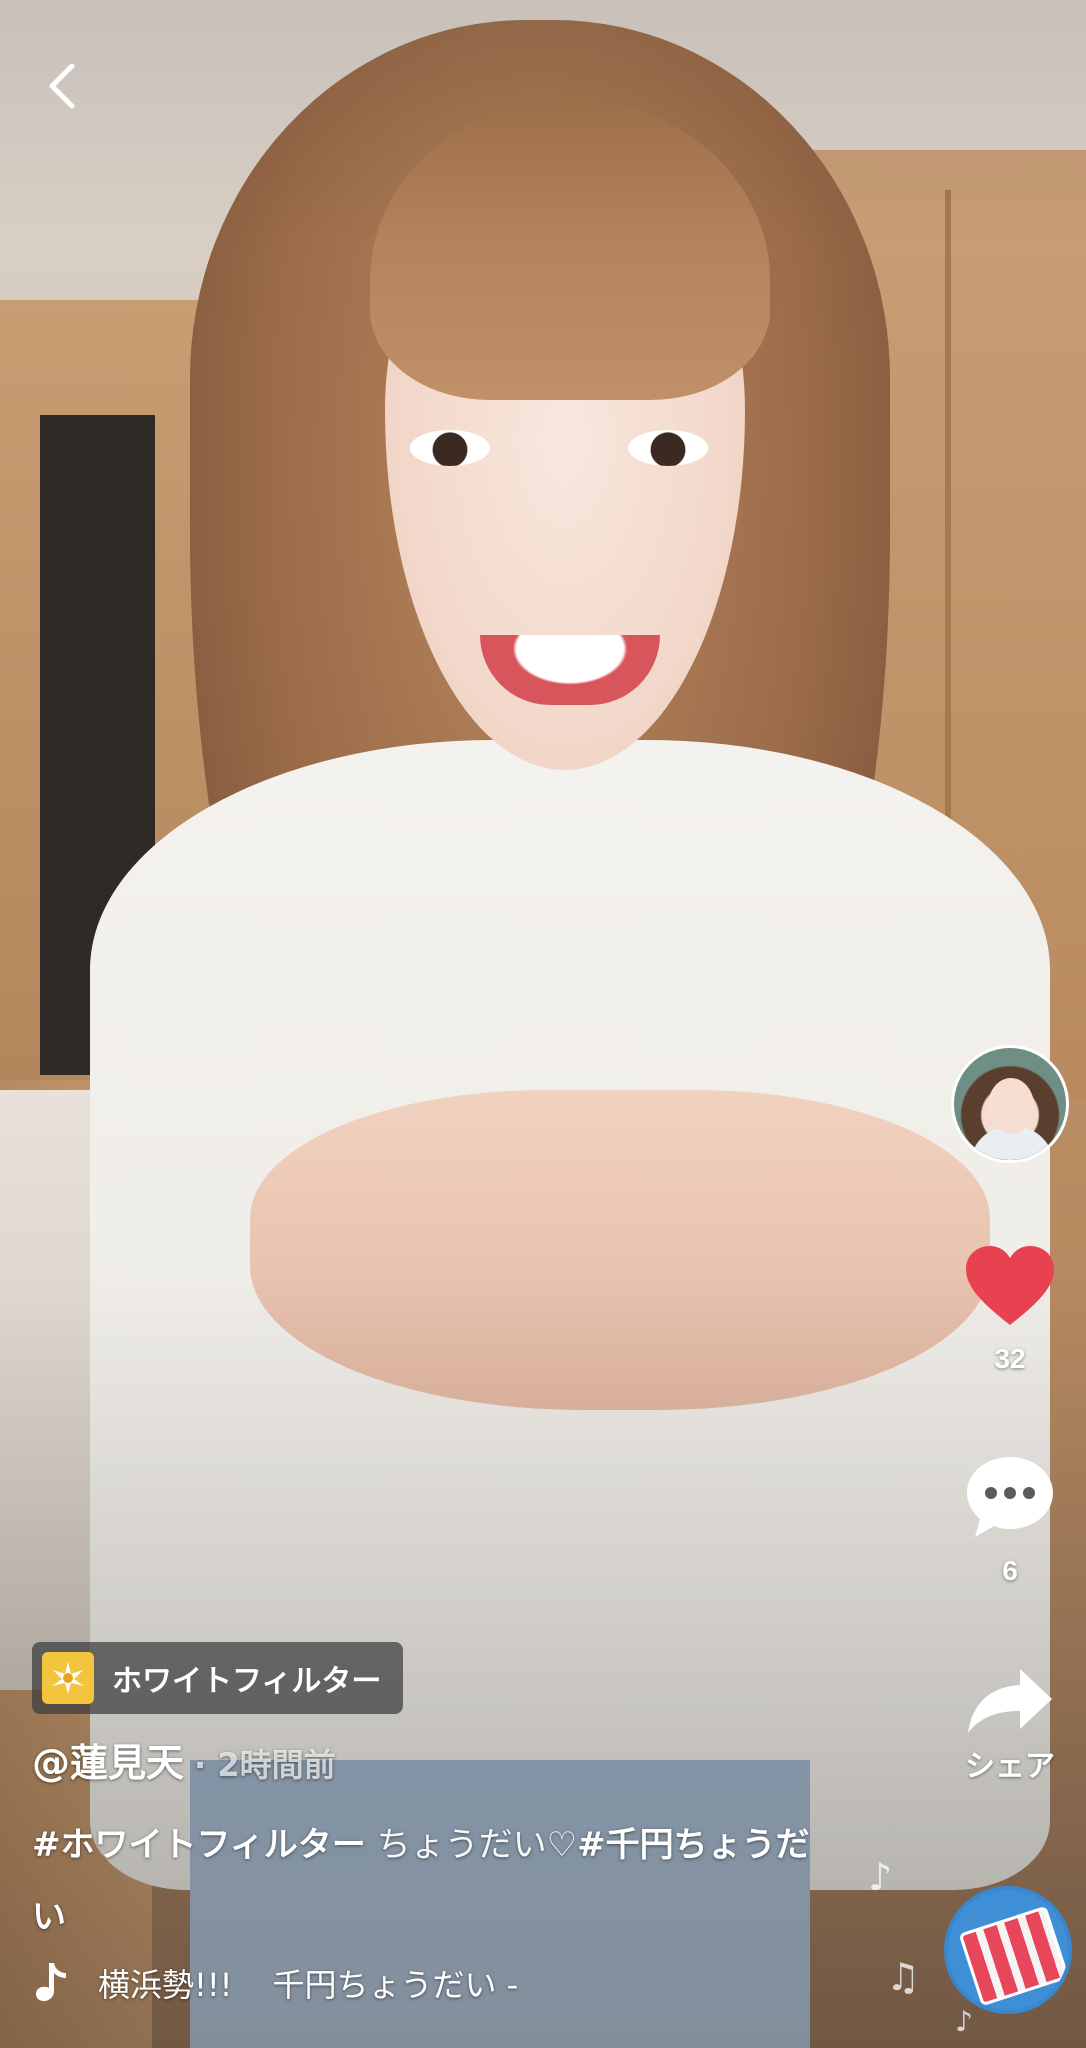 Image resolution: width=1086 pixels, height=2048 pixels. I want to click on effect-tag: ホワイトフィルター, so click(218, 1678).